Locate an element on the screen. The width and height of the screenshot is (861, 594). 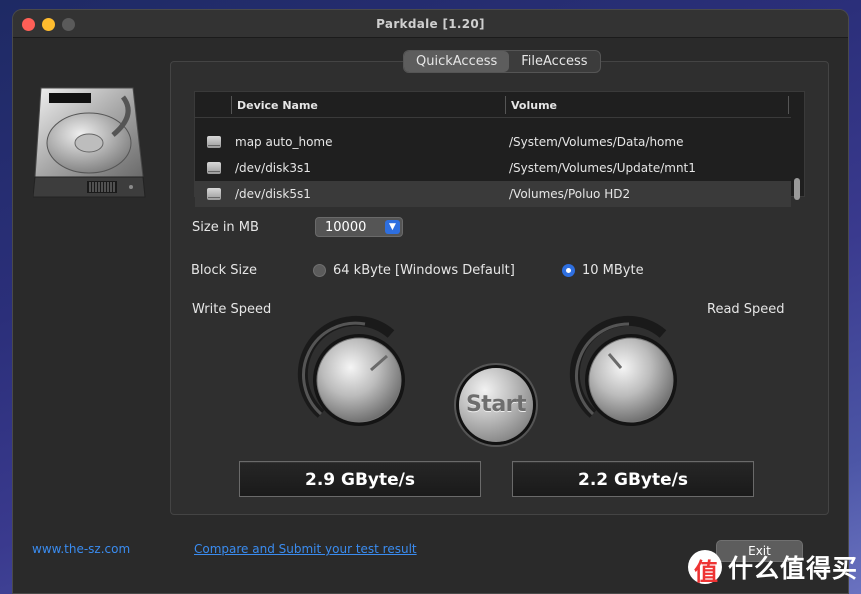
table-scrollbar is located at coordinates (797, 189).